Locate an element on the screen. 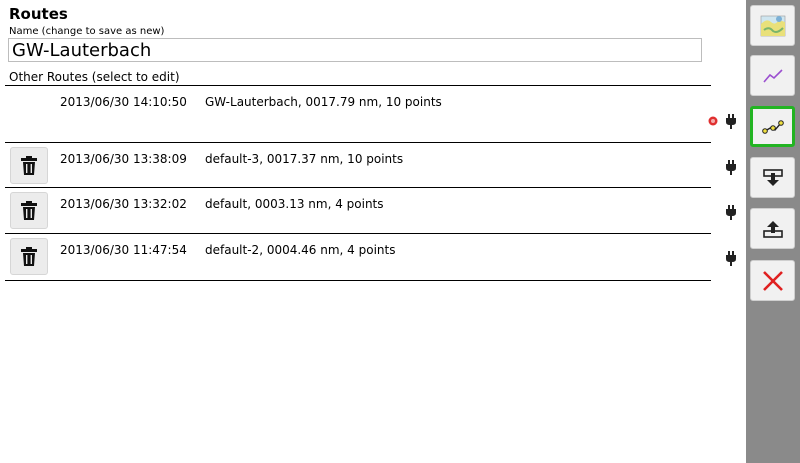  close-icon is located at coordinates (772, 280).